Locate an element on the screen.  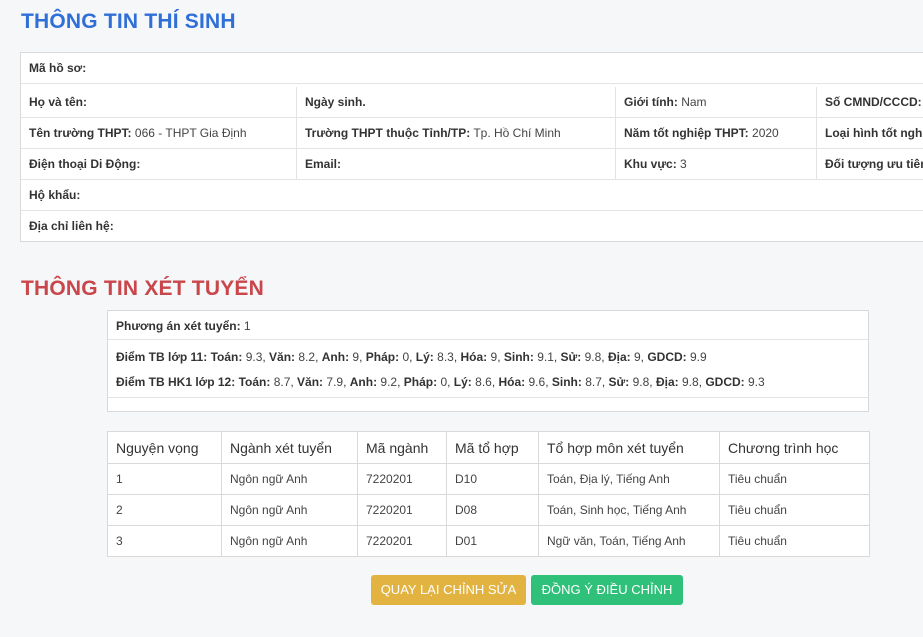
grade12-subject-label: GDCD: is located at coordinates (726, 382).